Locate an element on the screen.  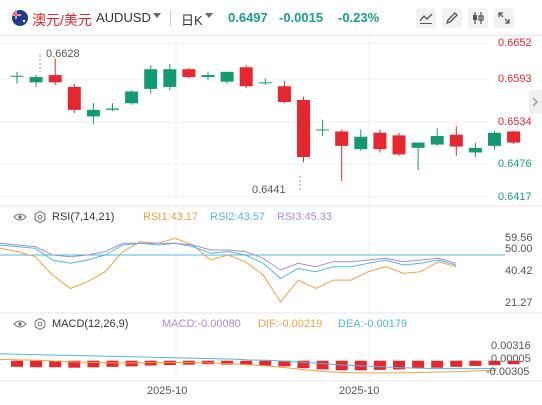
scroll-right-button is located at coordinates (535, 102).